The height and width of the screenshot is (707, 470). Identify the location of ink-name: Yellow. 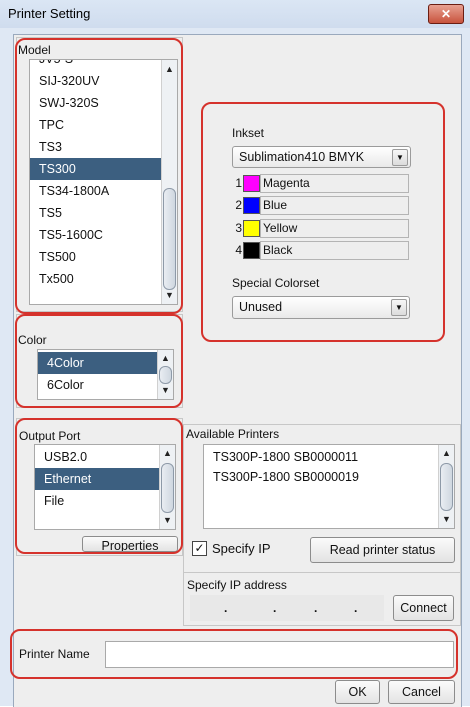
(334, 228).